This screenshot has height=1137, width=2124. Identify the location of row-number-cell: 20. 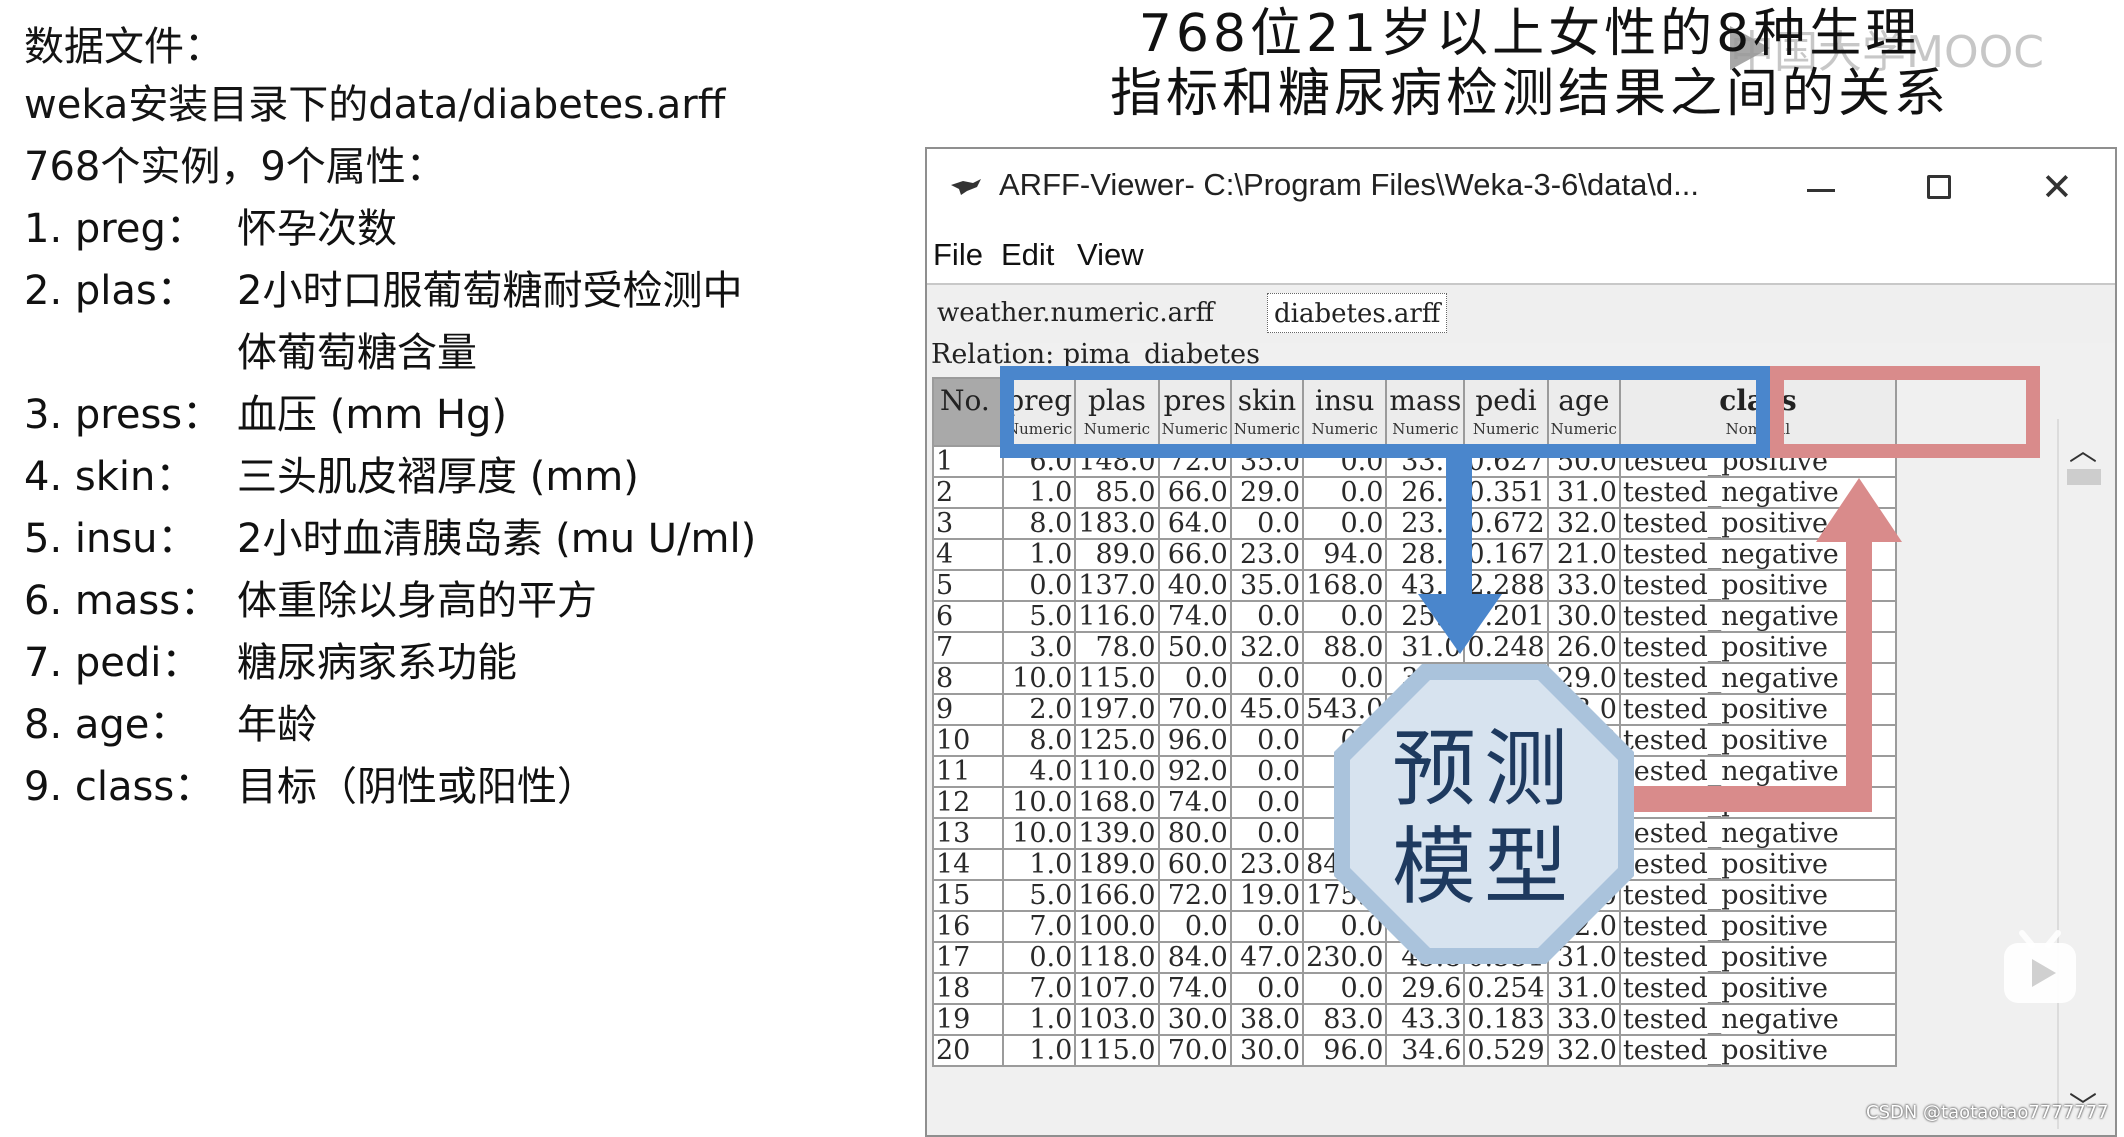
(968, 1050).